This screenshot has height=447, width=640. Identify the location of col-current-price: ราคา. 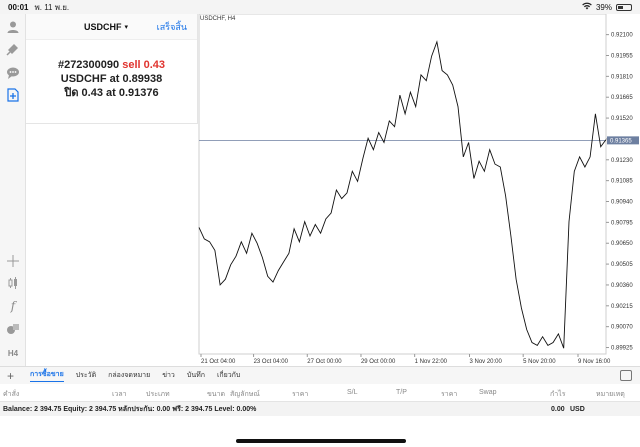
(449, 394).